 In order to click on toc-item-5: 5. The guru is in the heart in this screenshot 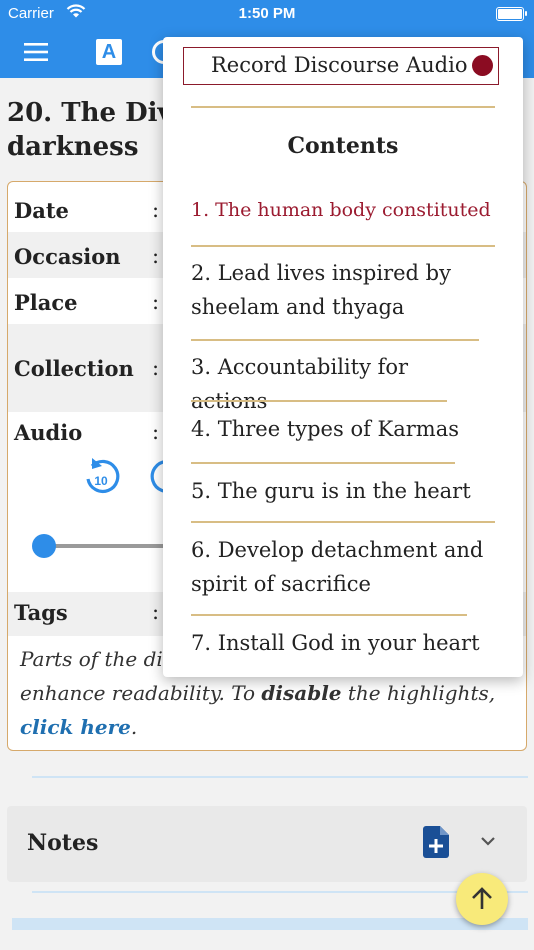, I will do `click(341, 491)`.